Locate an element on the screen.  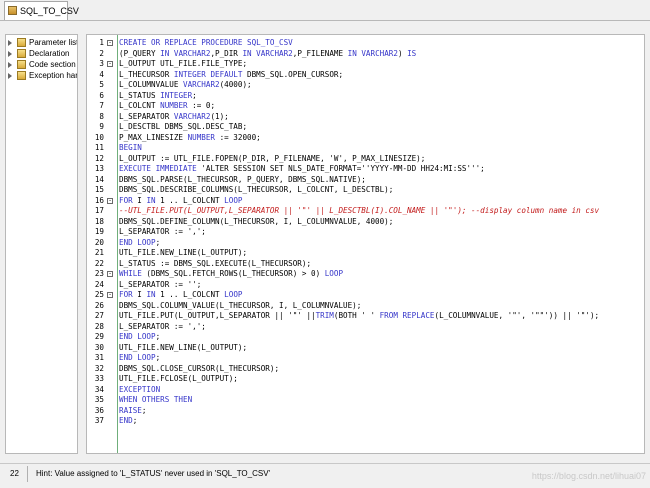
code-token: I is located at coordinates (139, 200).